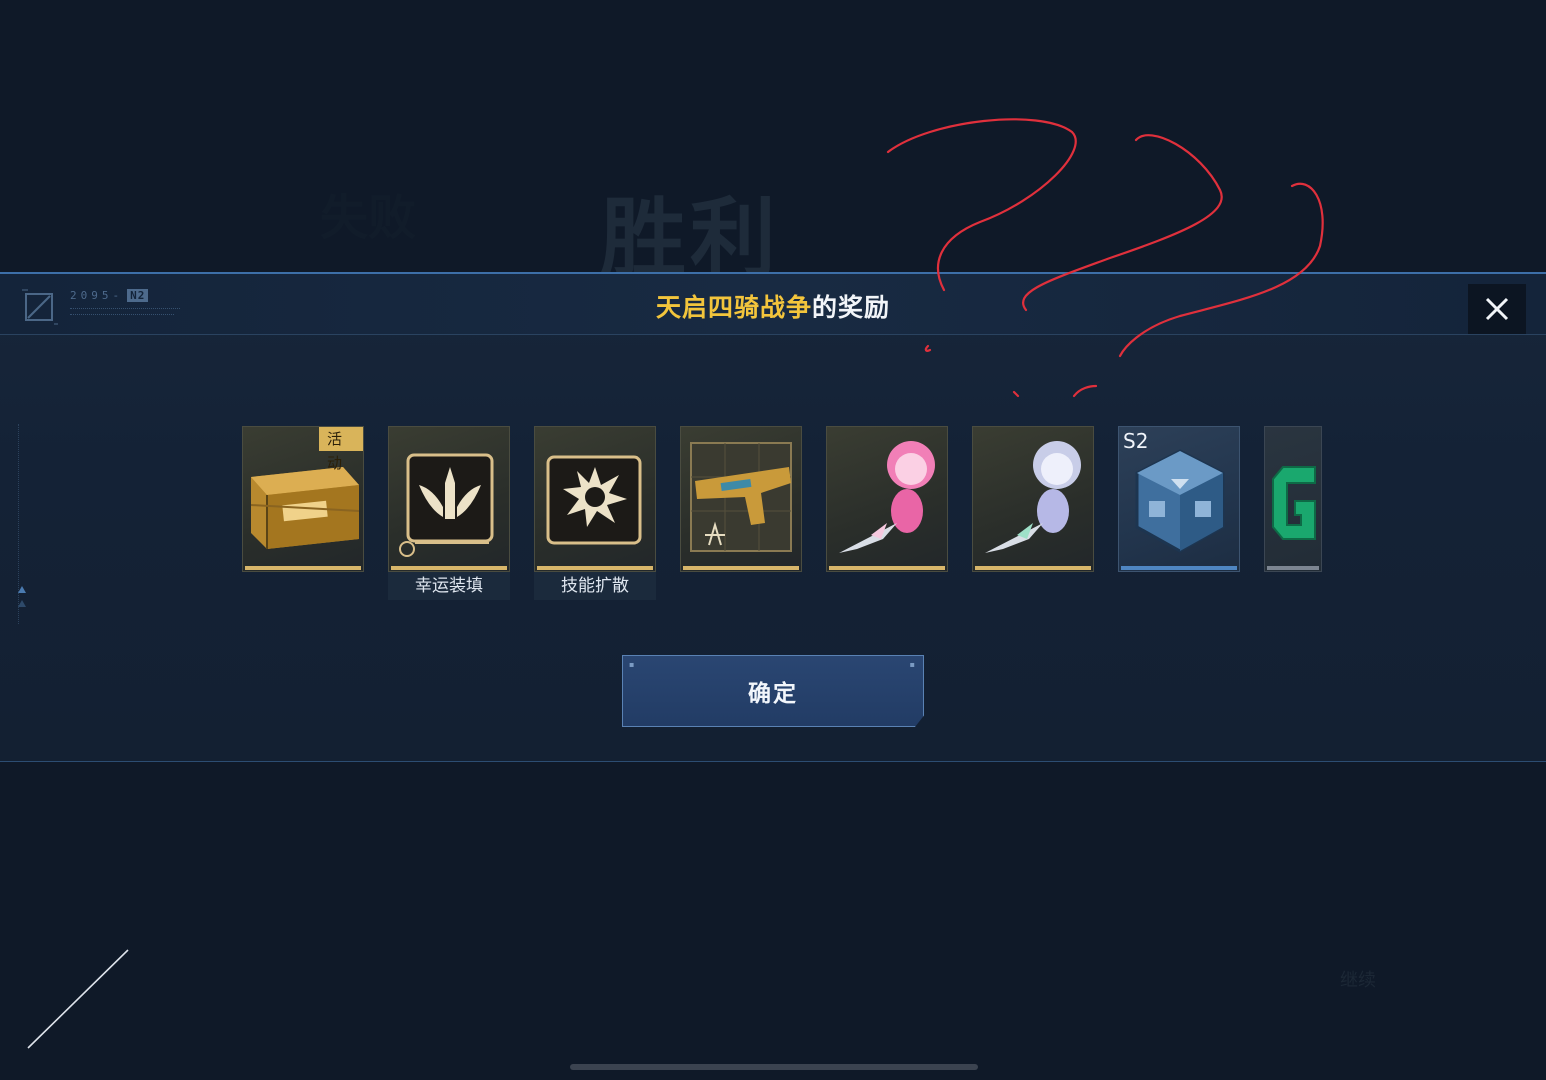 This screenshot has width=1546, height=1080. I want to click on reward-item-weapon-blueprint, so click(741, 499).